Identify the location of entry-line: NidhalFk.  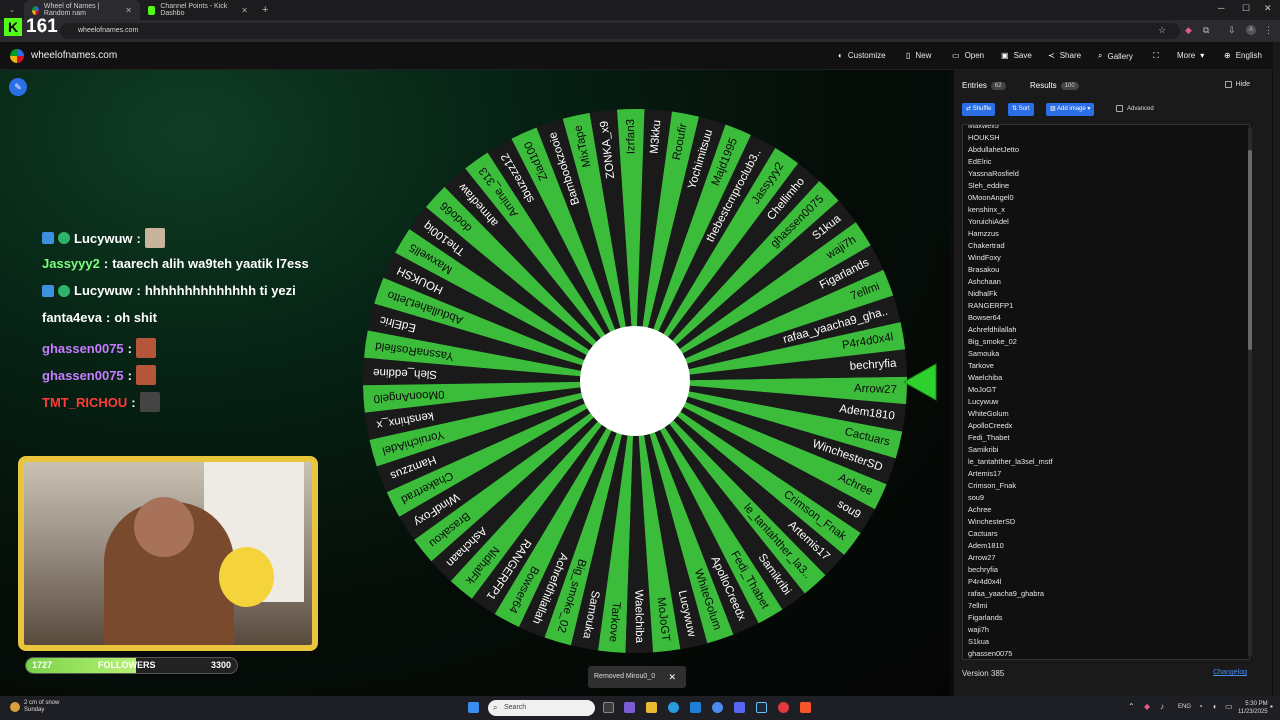
(1106, 294).